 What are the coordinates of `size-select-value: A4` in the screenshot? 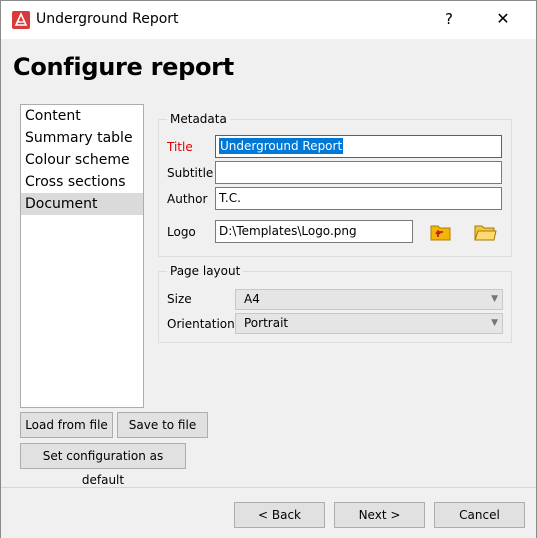 It's located at (252, 299).